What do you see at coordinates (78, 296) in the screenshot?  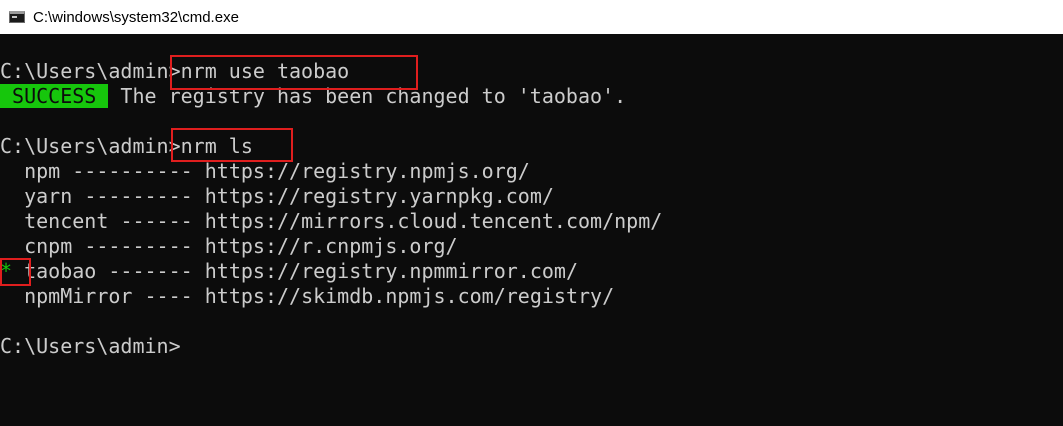 I see `registry-name: npmMirror` at bounding box center [78, 296].